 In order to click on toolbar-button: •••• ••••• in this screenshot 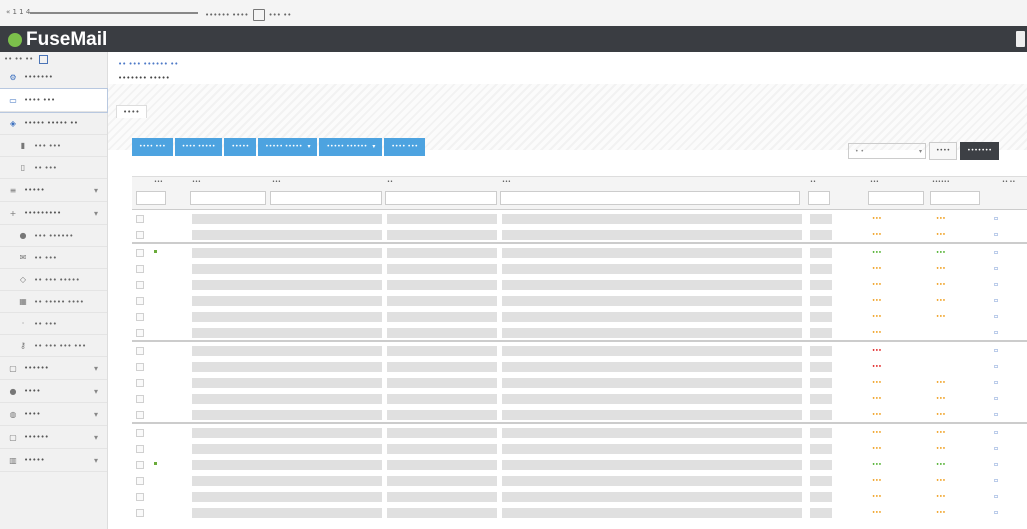, I will do `click(198, 147)`.